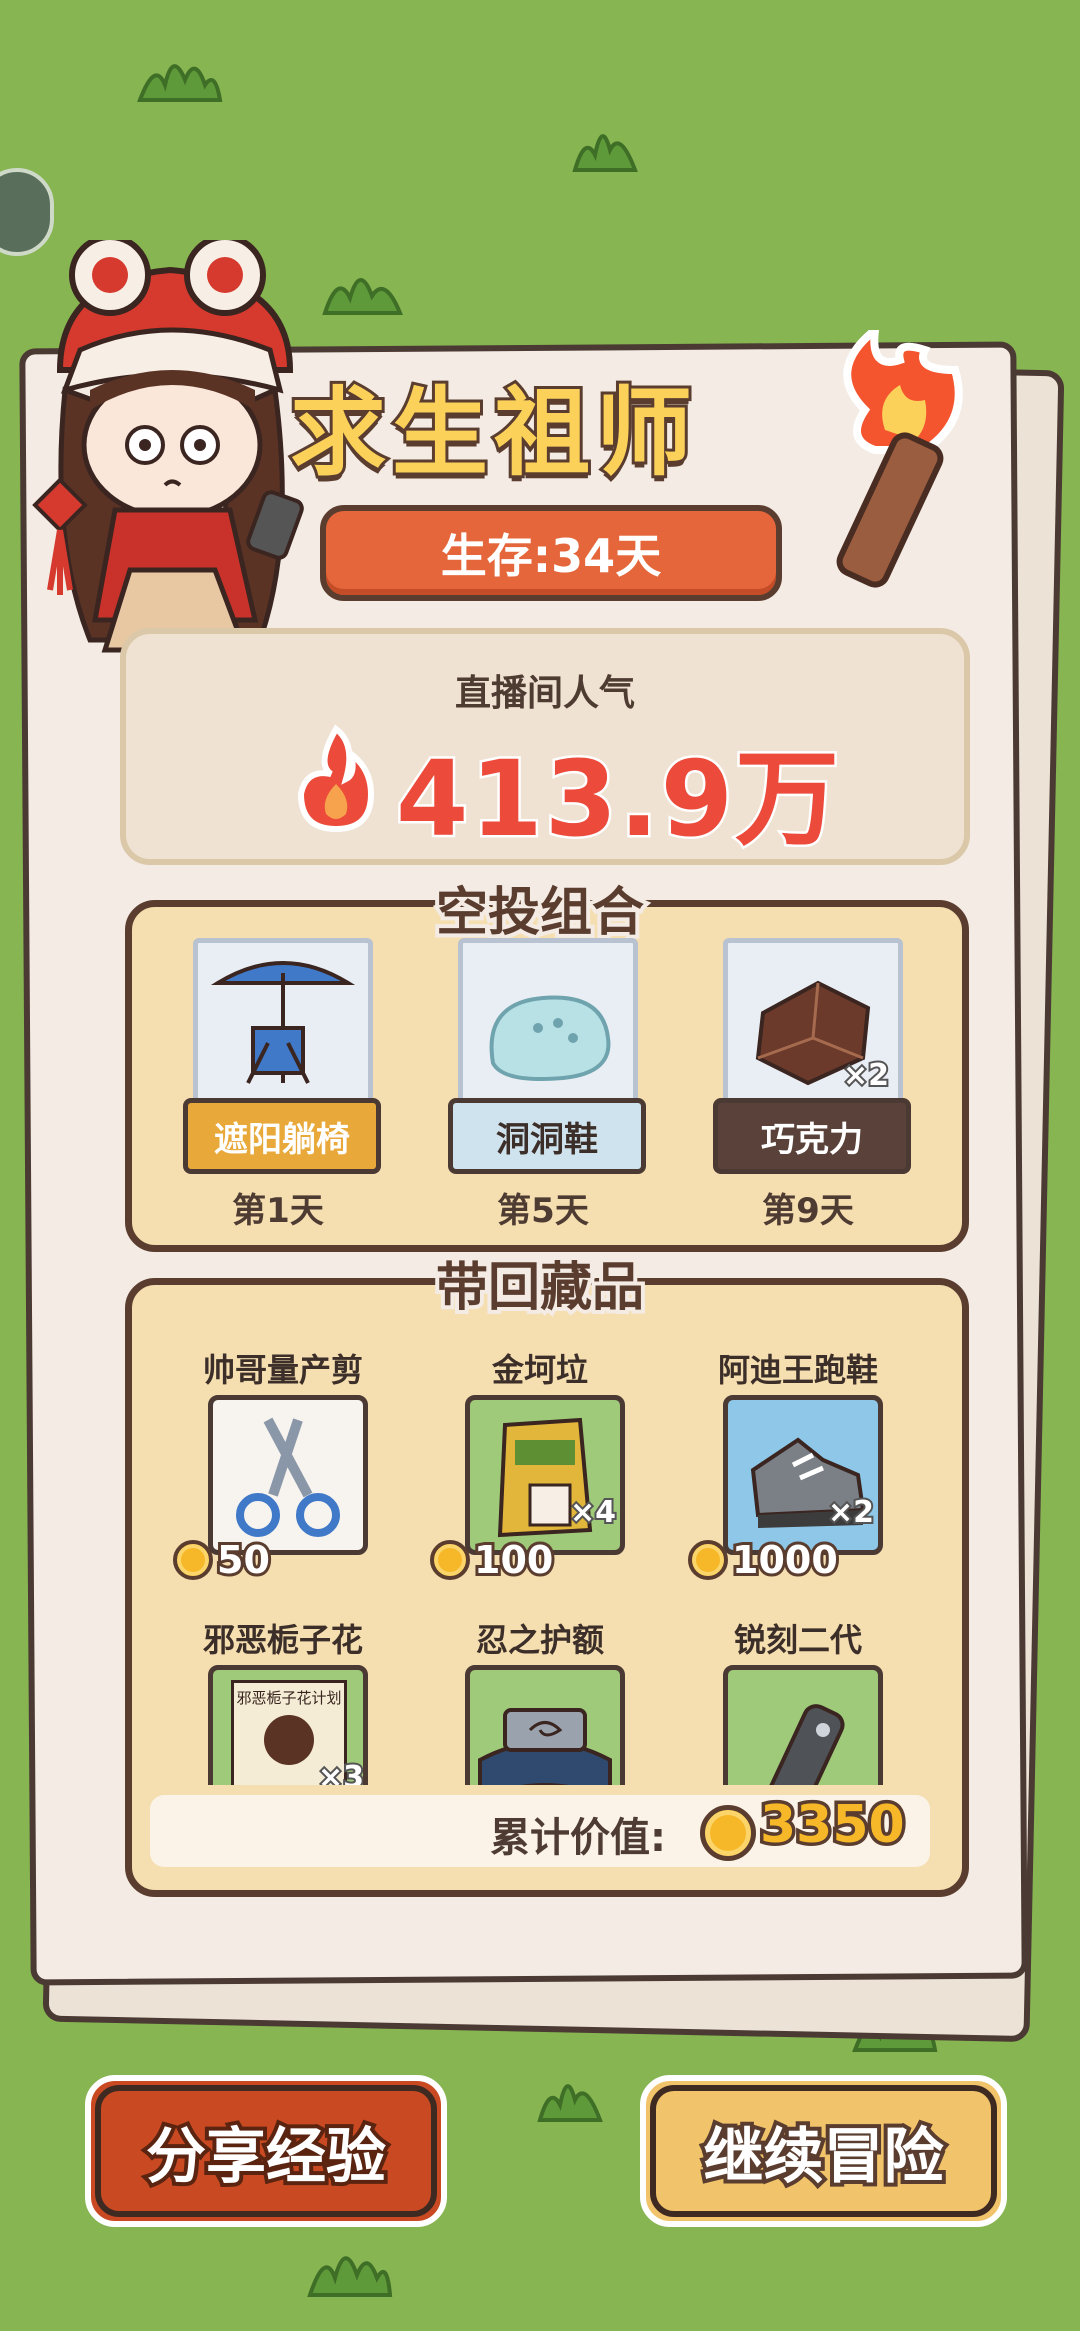  I want to click on collection-item: 帅哥量产剪 50, so click(283, 1470).